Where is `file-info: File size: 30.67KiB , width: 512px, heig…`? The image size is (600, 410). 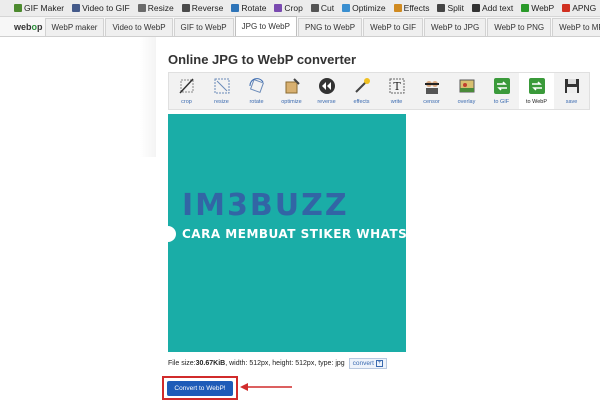
file-info: File size: 30.67KiB , width: 512px, heig… is located at coordinates (277, 363).